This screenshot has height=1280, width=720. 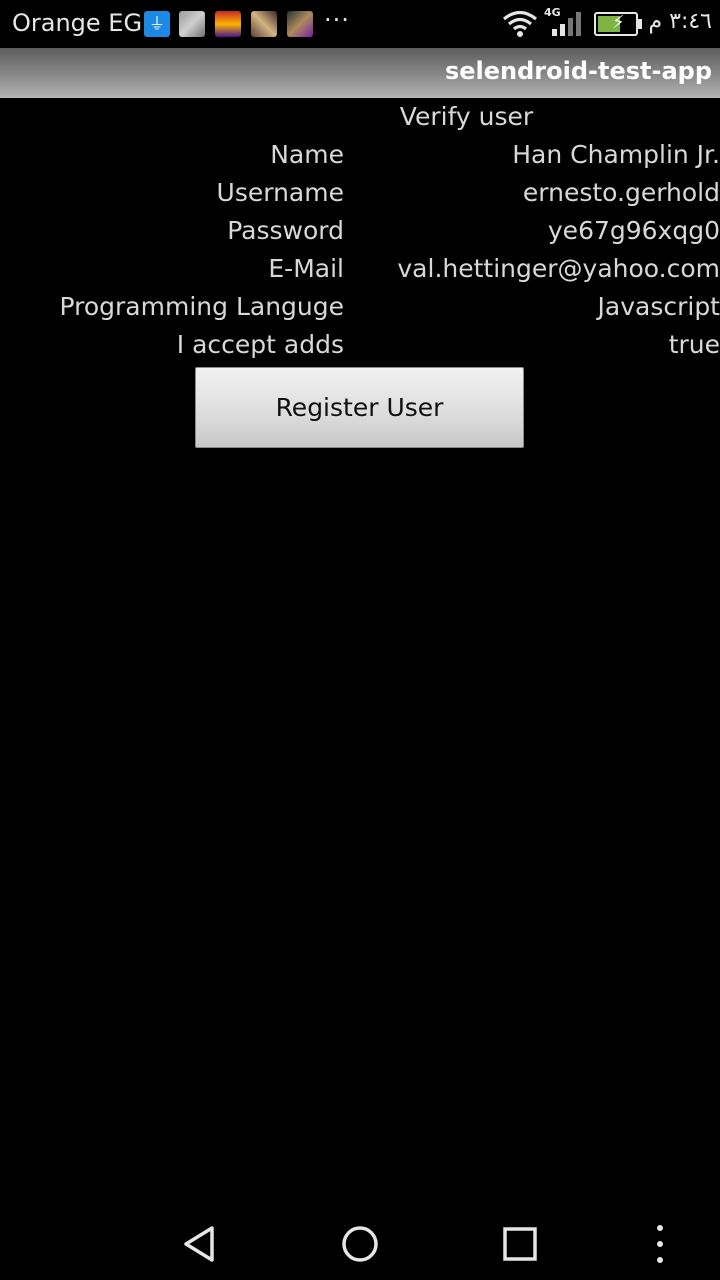 I want to click on back-icon, so click(x=200, y=1244).